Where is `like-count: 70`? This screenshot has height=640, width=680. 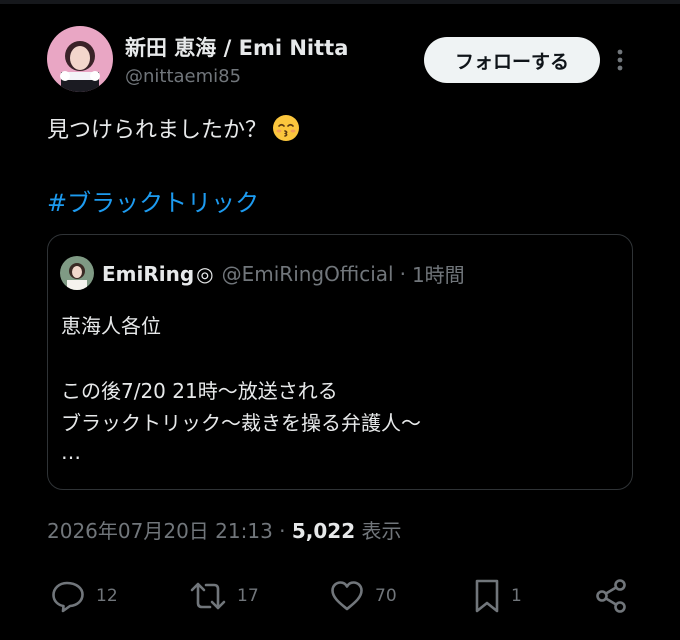 like-count: 70 is located at coordinates (386, 596).